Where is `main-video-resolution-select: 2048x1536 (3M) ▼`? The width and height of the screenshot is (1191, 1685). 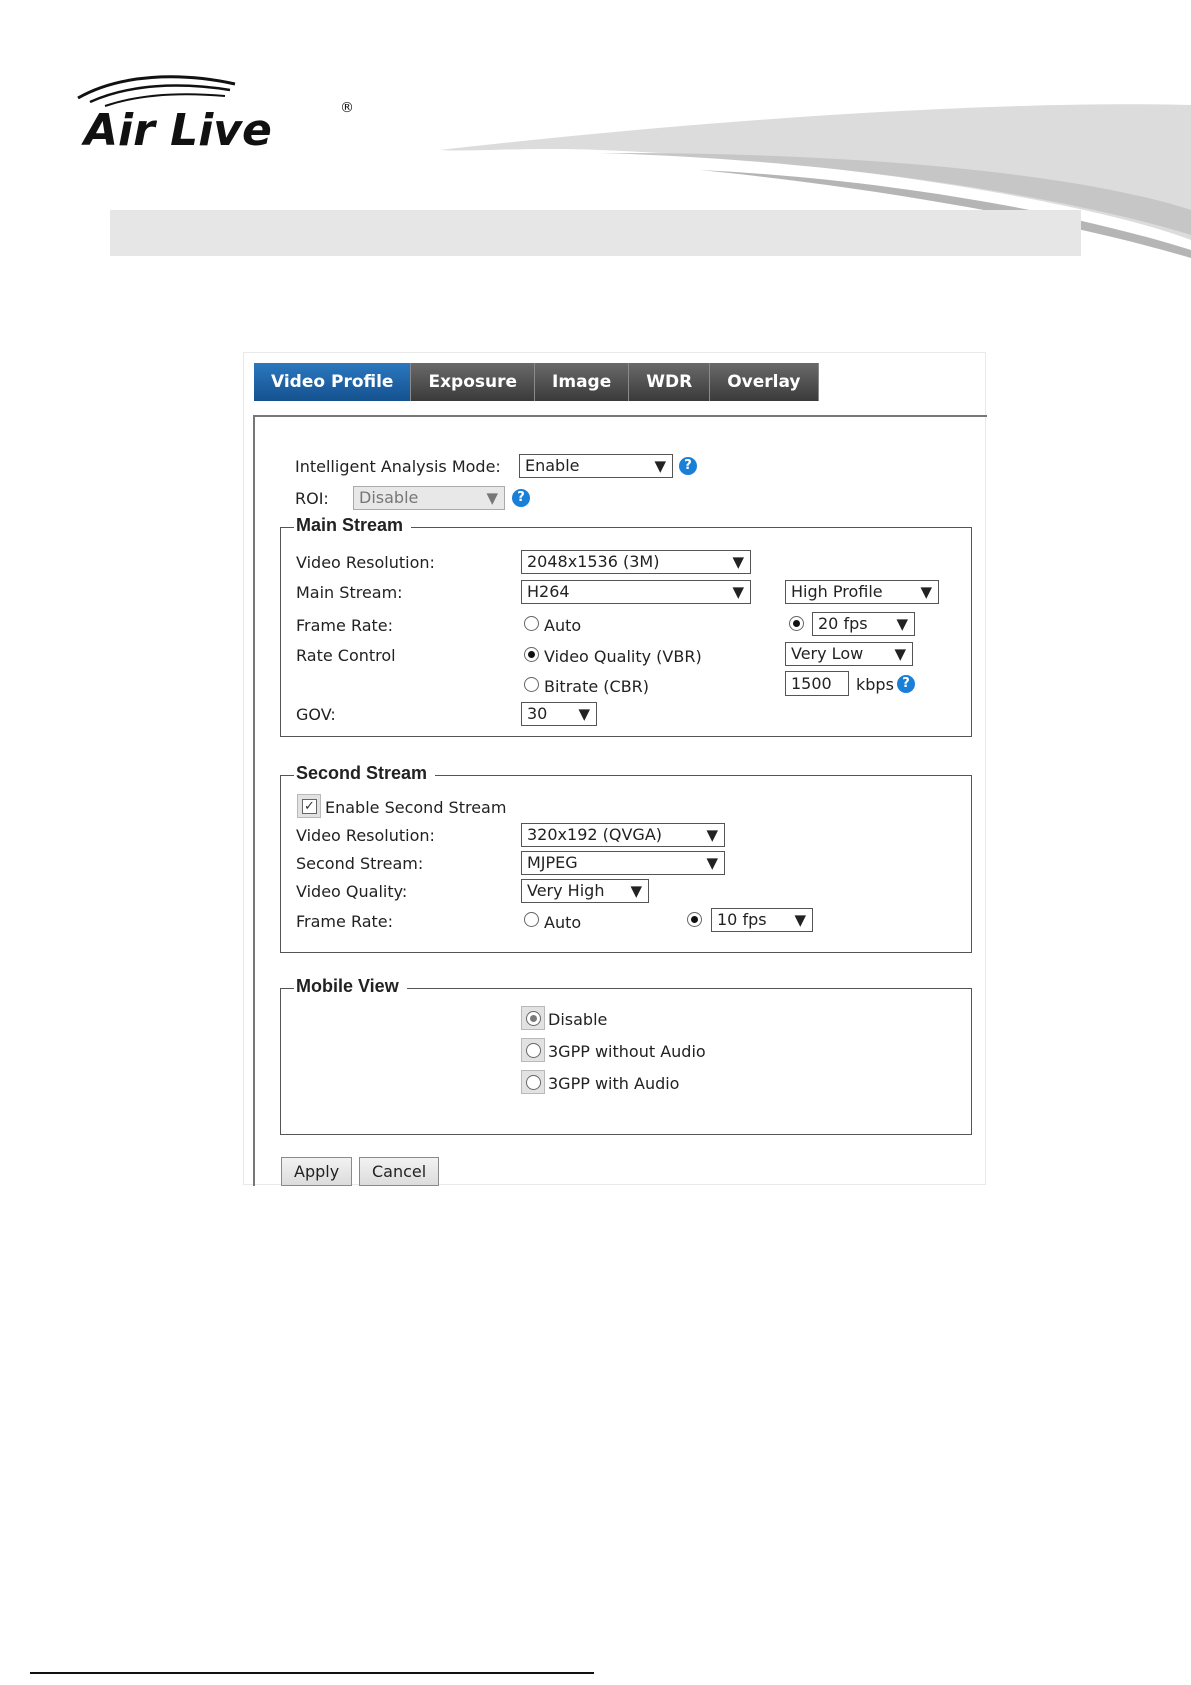
main-video-resolution-select: 2048x1536 (3M) ▼ is located at coordinates (636, 562).